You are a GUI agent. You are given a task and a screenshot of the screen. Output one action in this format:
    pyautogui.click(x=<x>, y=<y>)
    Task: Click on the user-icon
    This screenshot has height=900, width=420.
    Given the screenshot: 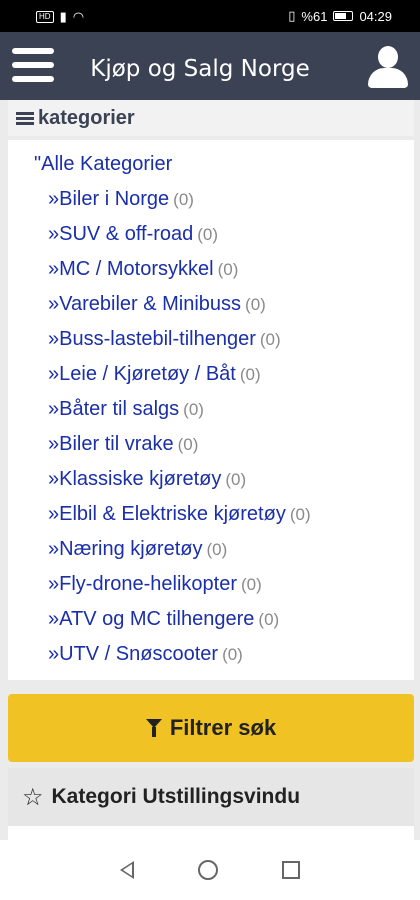 What is the action you would take?
    pyautogui.click(x=388, y=67)
    